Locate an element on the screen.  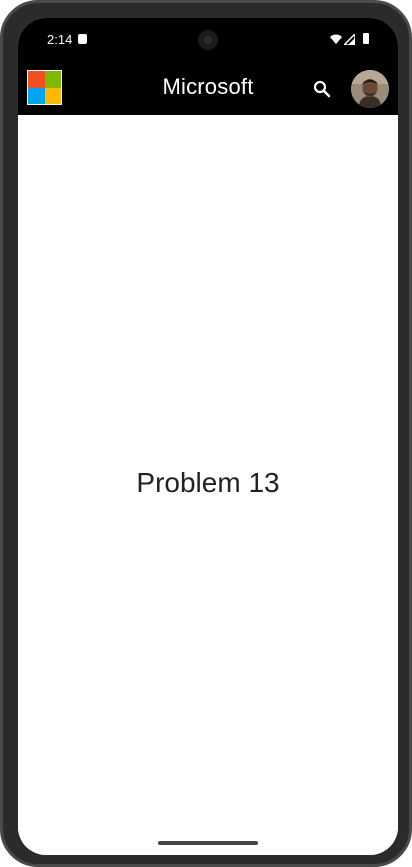
cellular-signal-icon is located at coordinates (349, 39).